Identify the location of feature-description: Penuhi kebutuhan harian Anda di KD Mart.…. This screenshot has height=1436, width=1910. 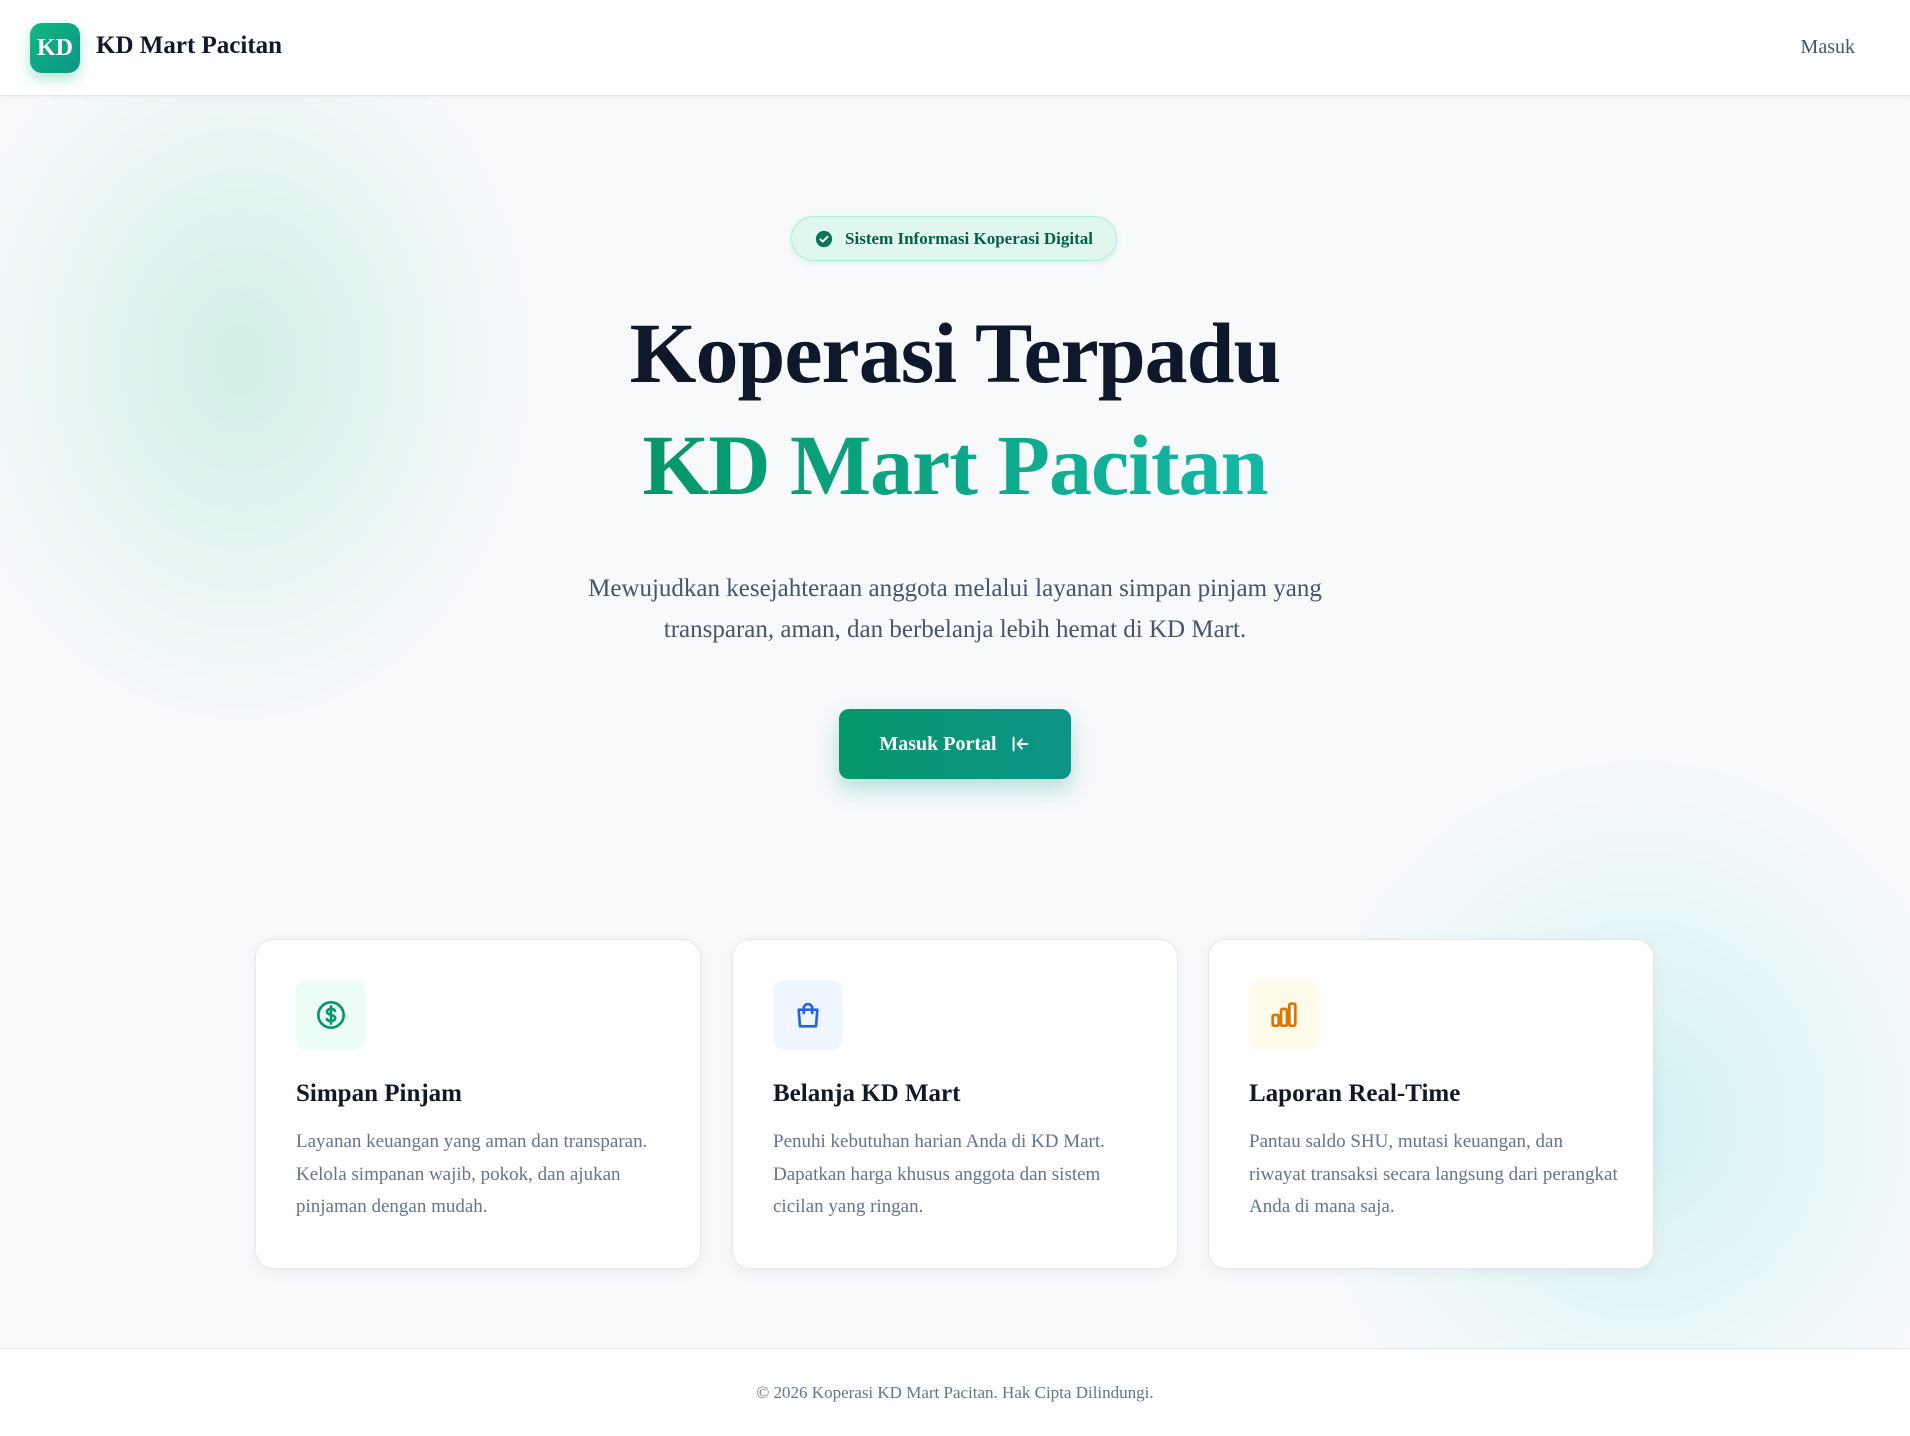
(939, 1174).